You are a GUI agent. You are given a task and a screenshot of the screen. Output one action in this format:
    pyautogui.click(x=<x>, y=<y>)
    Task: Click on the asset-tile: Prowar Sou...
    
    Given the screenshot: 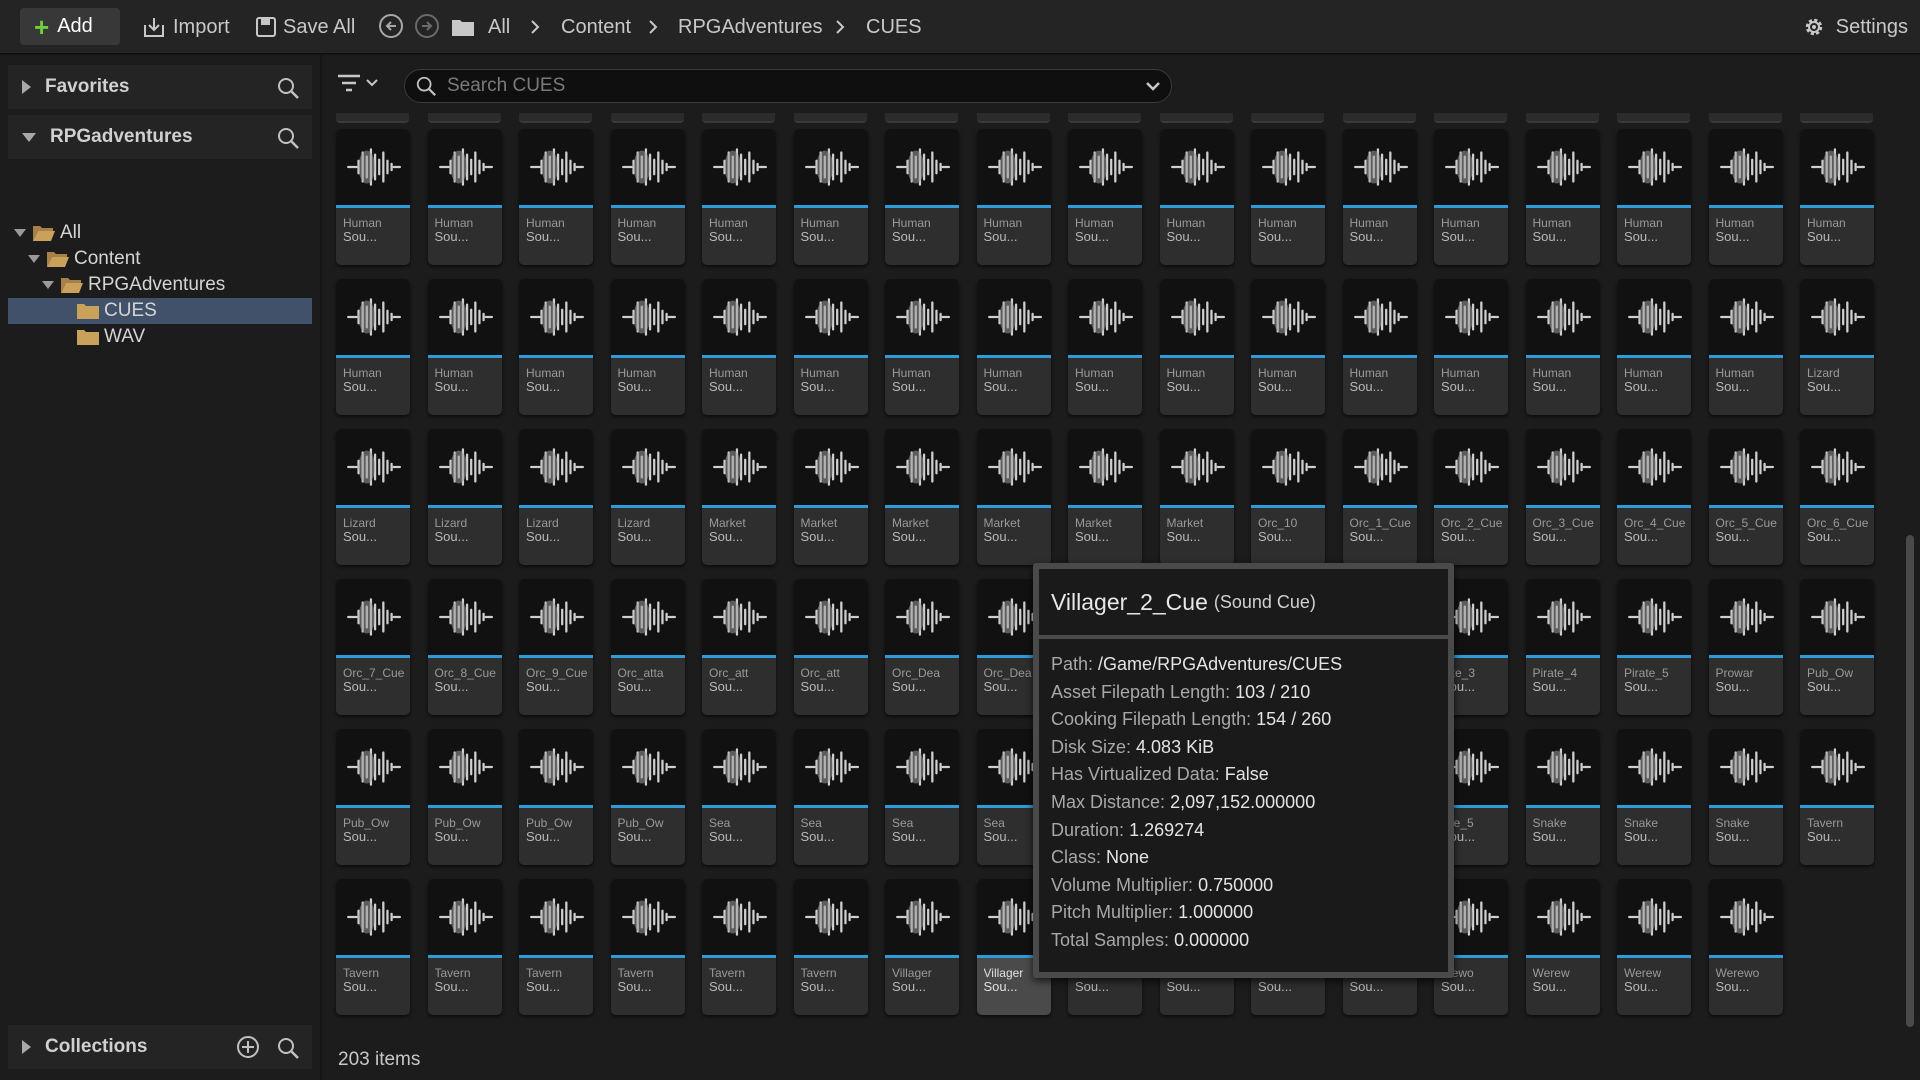 What is the action you would take?
    pyautogui.click(x=1745, y=647)
    